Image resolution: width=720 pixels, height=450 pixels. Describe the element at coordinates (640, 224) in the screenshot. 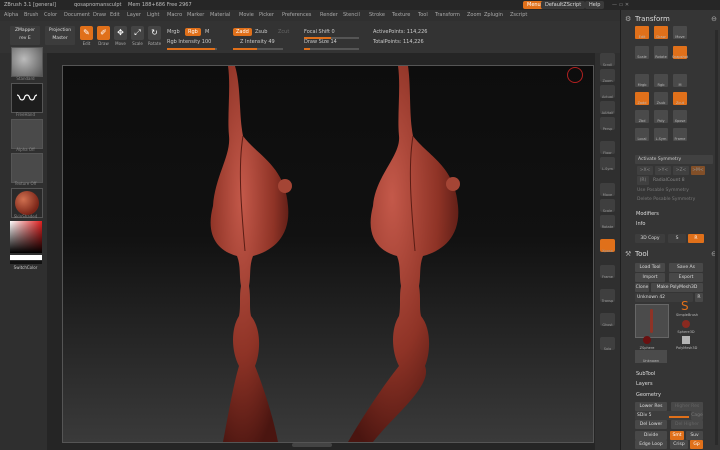

I see `info-header: Info` at that location.